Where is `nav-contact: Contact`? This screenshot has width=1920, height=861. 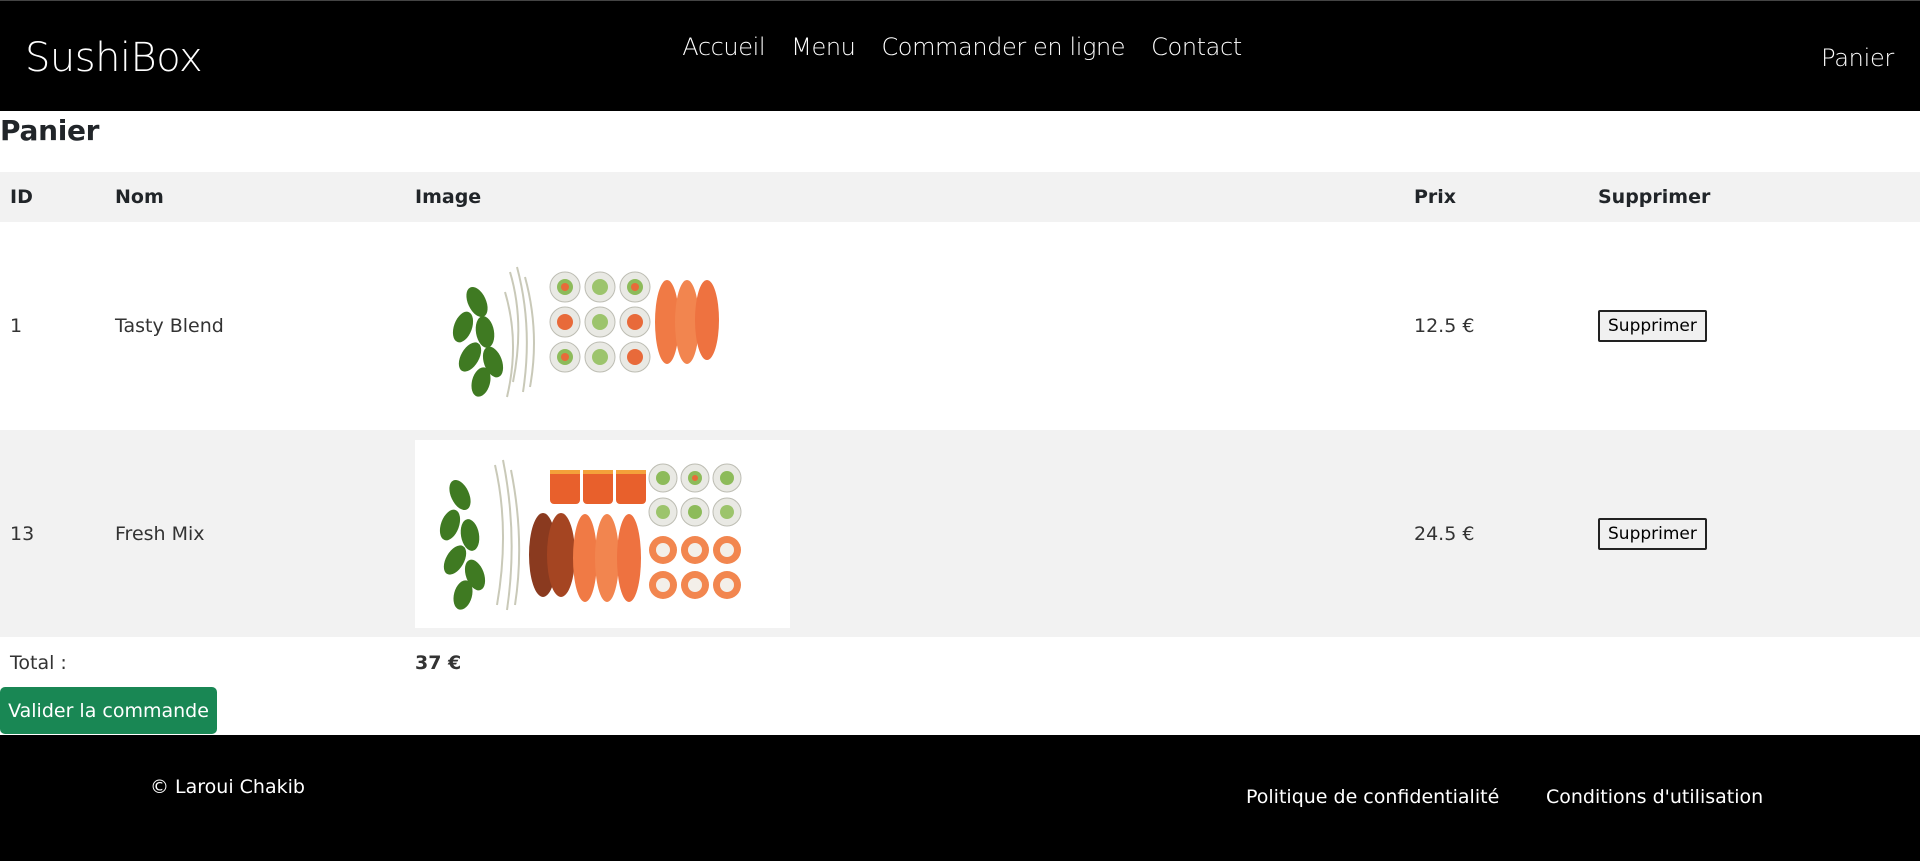 nav-contact: Contact is located at coordinates (1196, 47).